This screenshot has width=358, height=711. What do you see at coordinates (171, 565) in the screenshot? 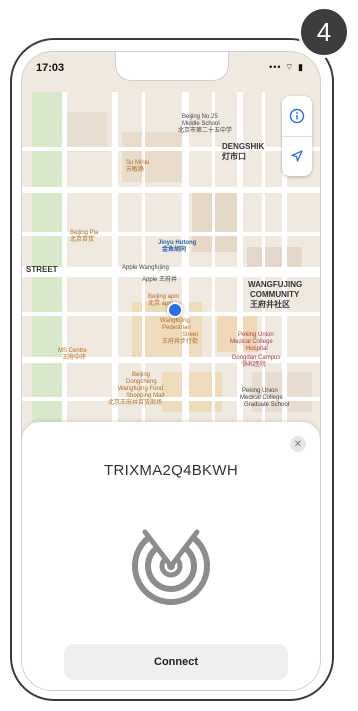
I see `radar-icon` at bounding box center [171, 565].